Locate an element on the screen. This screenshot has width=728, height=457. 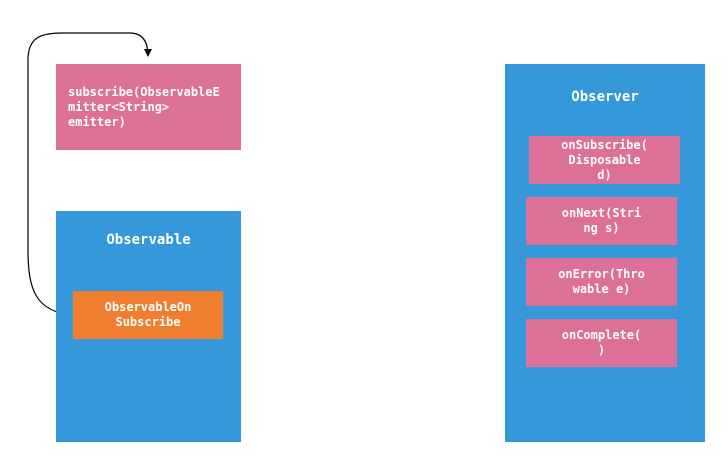
observable-on-subscribe-label: ObservableOn Subscribe is located at coordinates (148, 314).